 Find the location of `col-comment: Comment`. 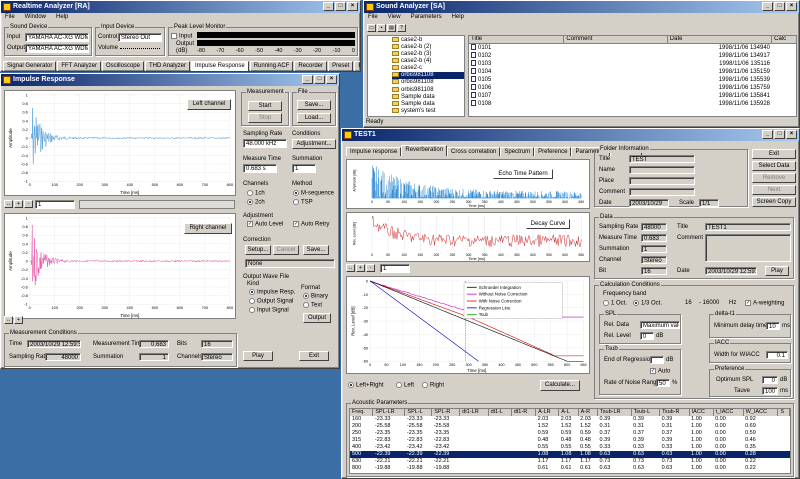

col-comment: Comment is located at coordinates (616, 39).